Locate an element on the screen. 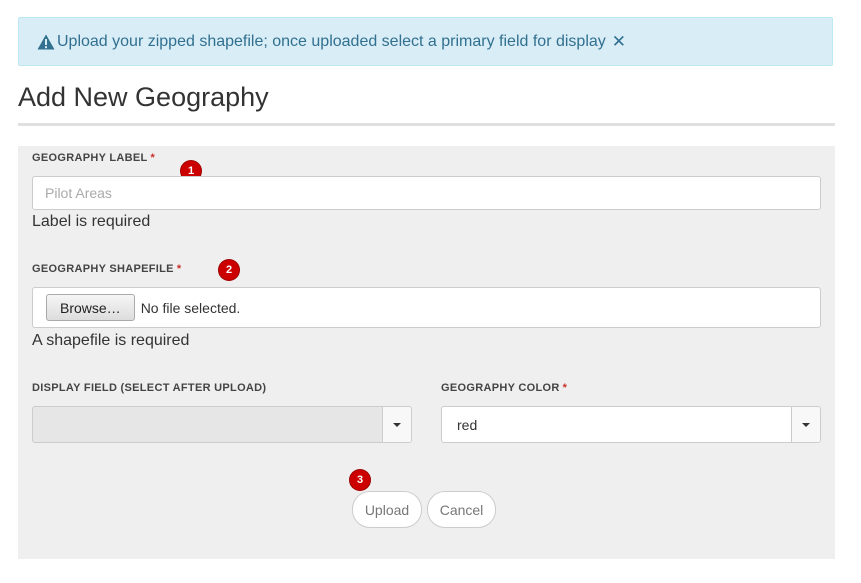  geography-shapefile-label: GEOGRAPHY SHAPEFILE * is located at coordinates (106, 269).